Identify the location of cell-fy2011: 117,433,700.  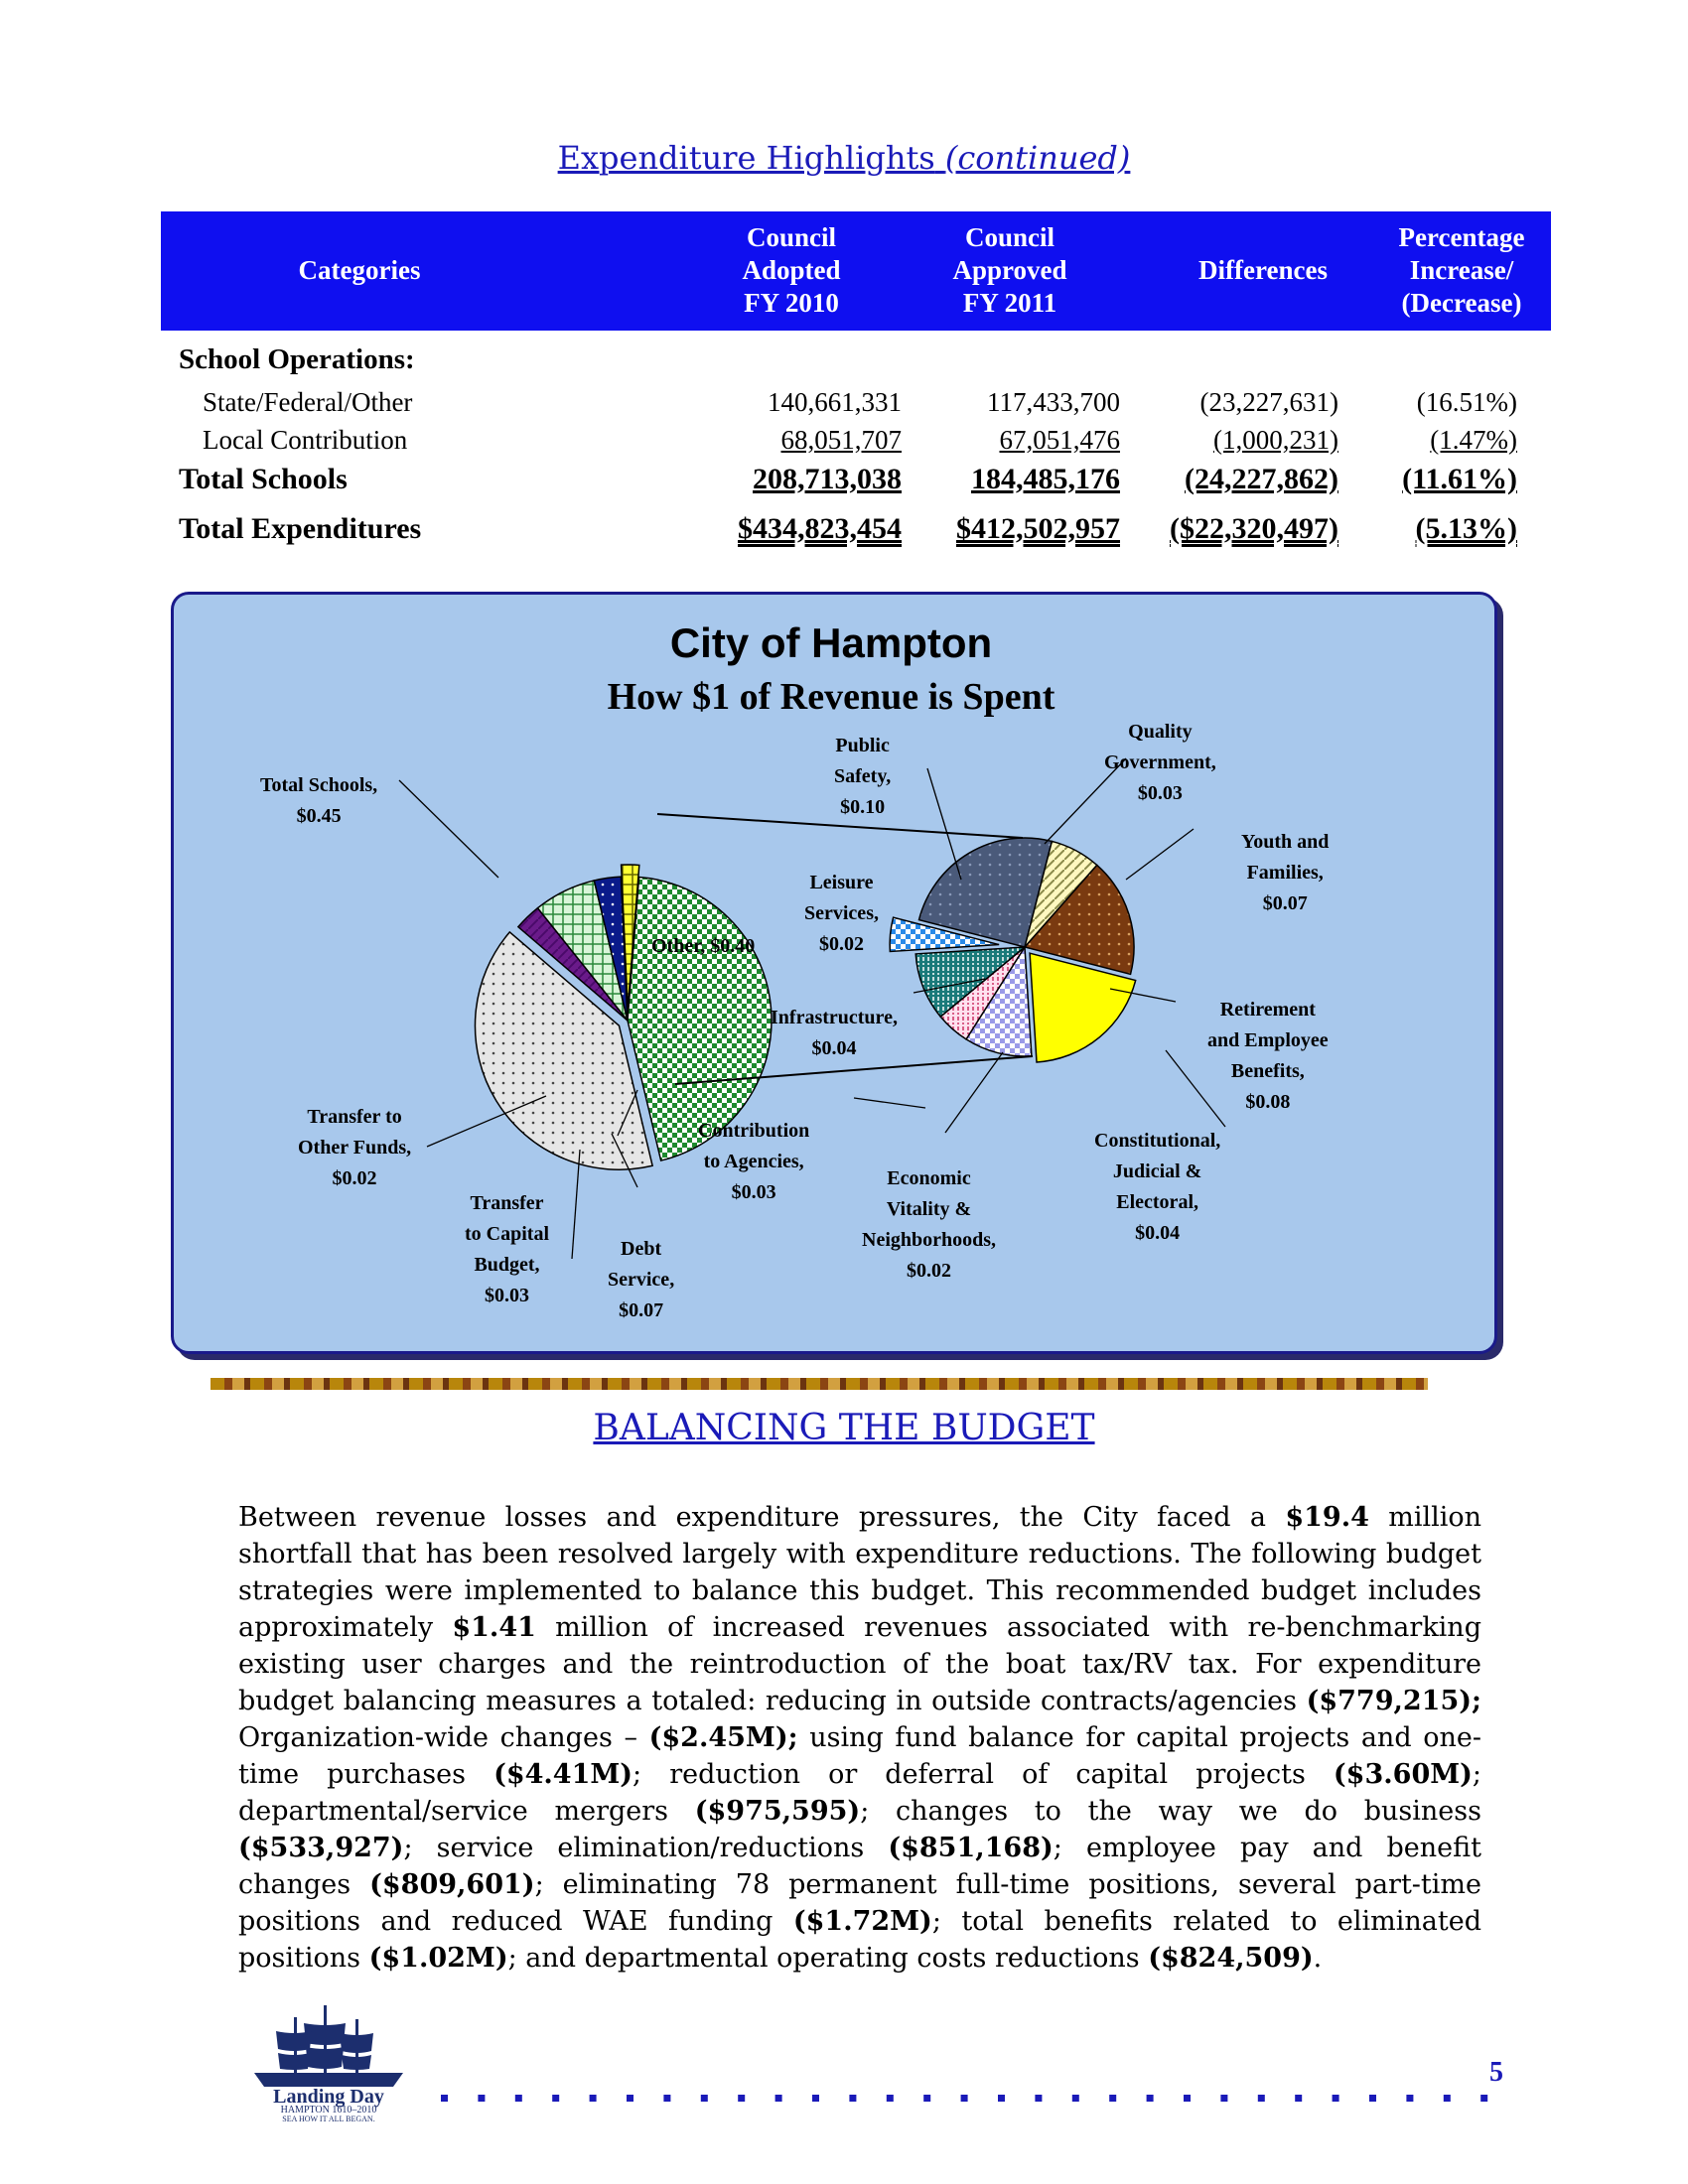
(1053, 402).